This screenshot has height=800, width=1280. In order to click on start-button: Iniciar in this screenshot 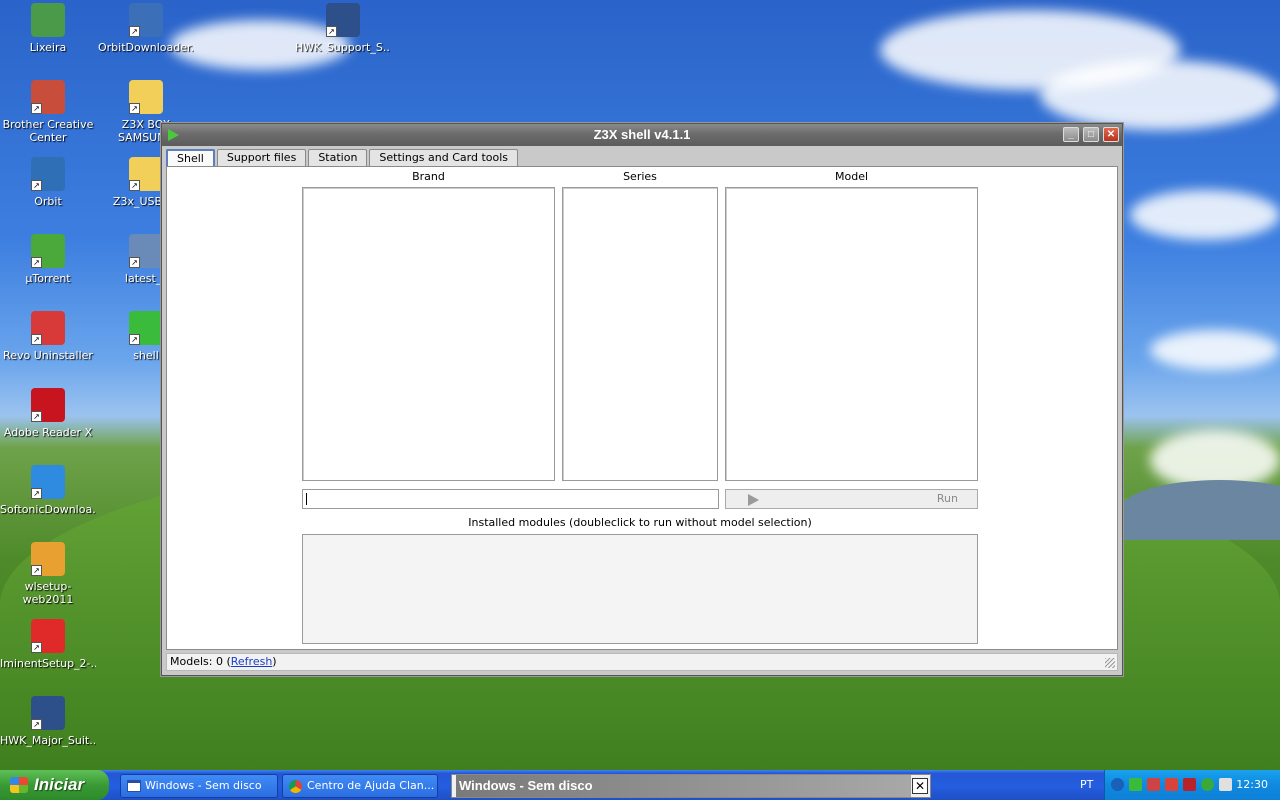, I will do `click(54, 785)`.